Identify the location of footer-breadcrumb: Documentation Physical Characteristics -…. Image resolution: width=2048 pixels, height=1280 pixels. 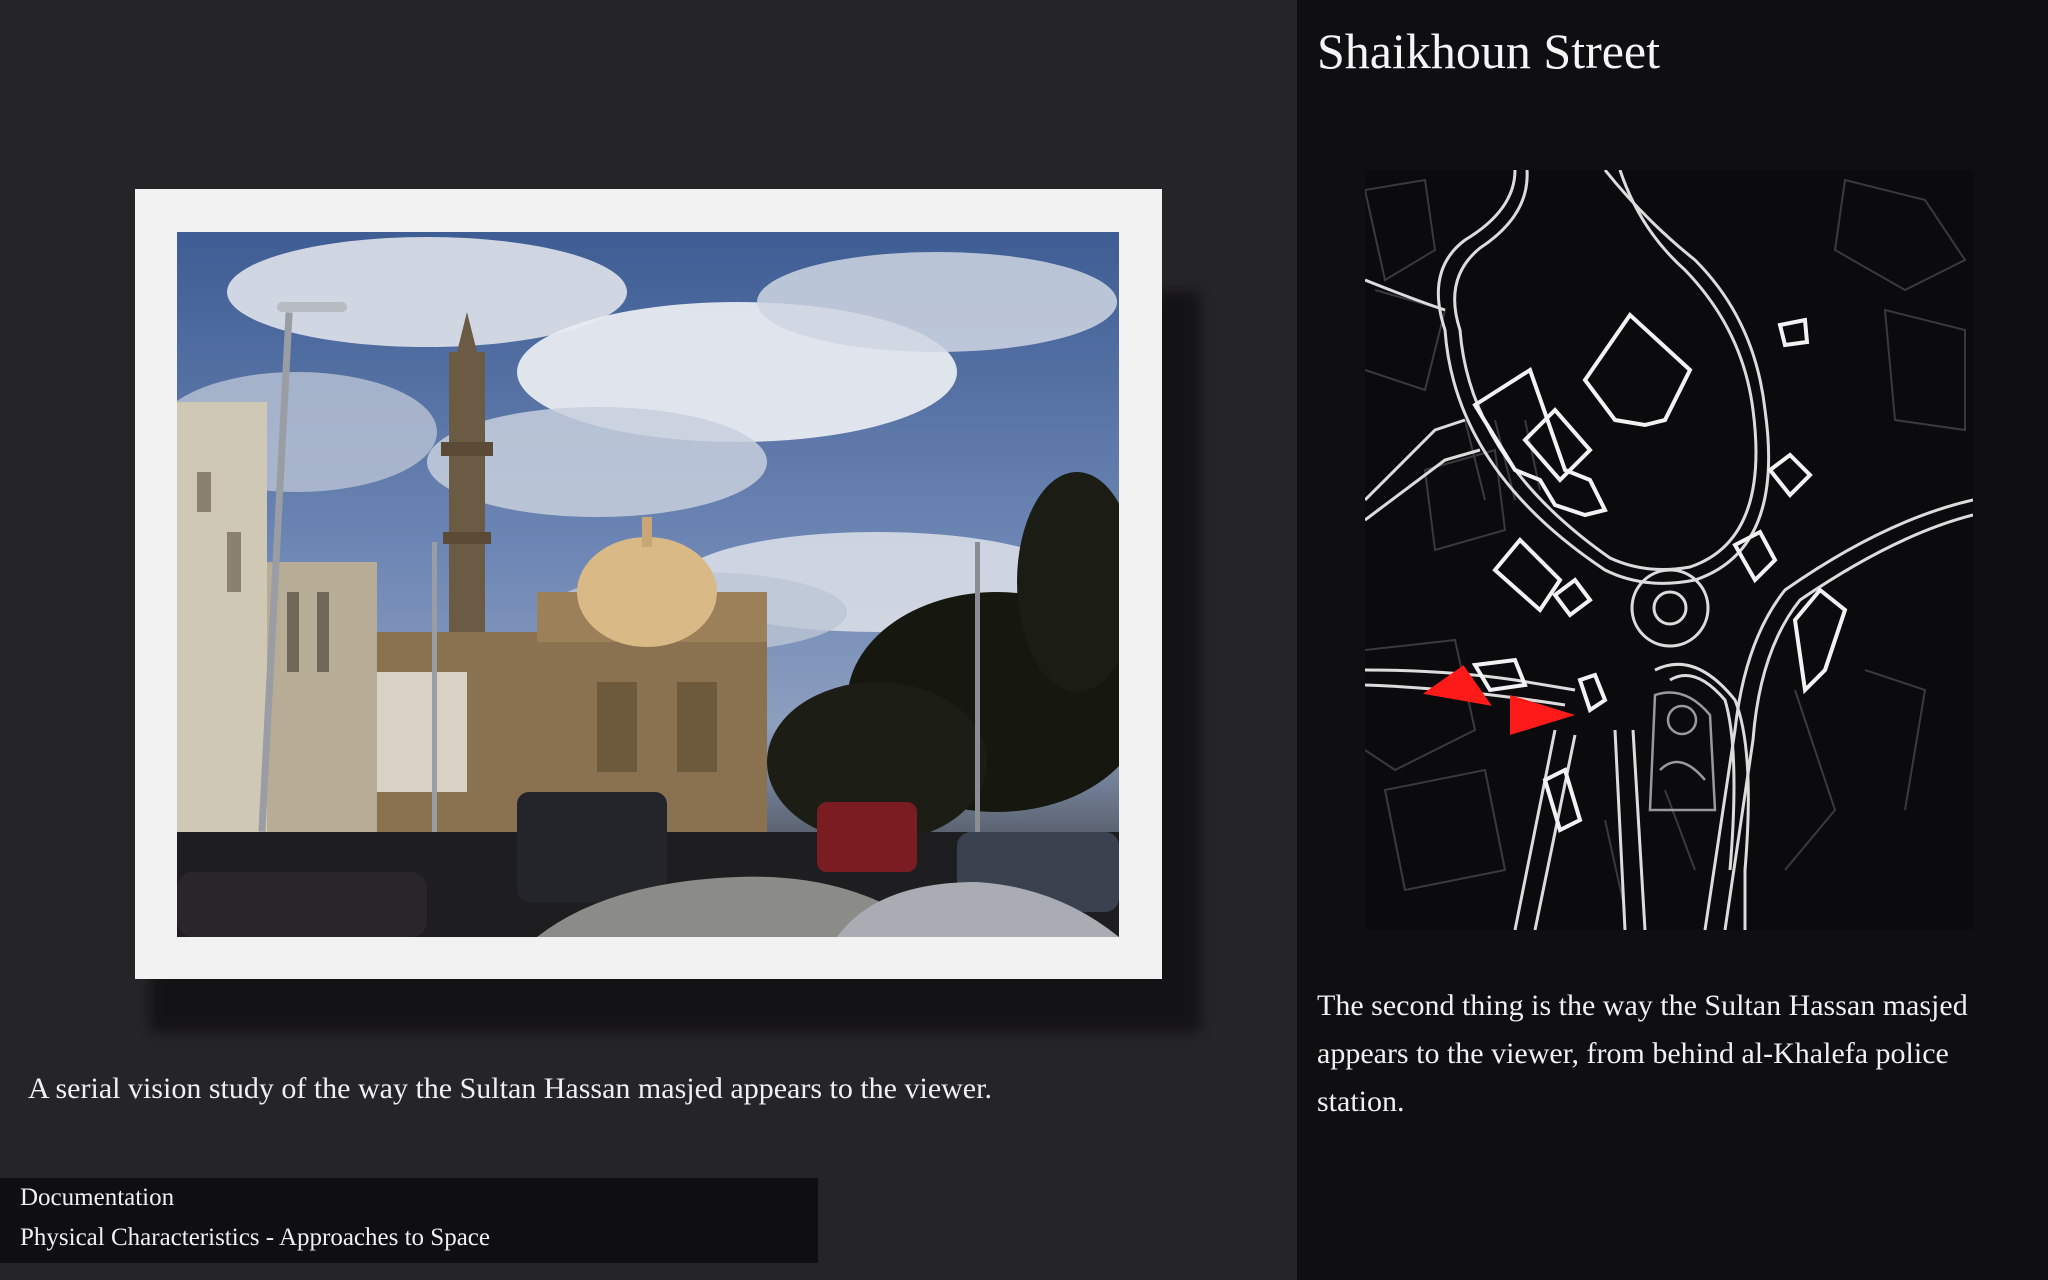
(409, 1220).